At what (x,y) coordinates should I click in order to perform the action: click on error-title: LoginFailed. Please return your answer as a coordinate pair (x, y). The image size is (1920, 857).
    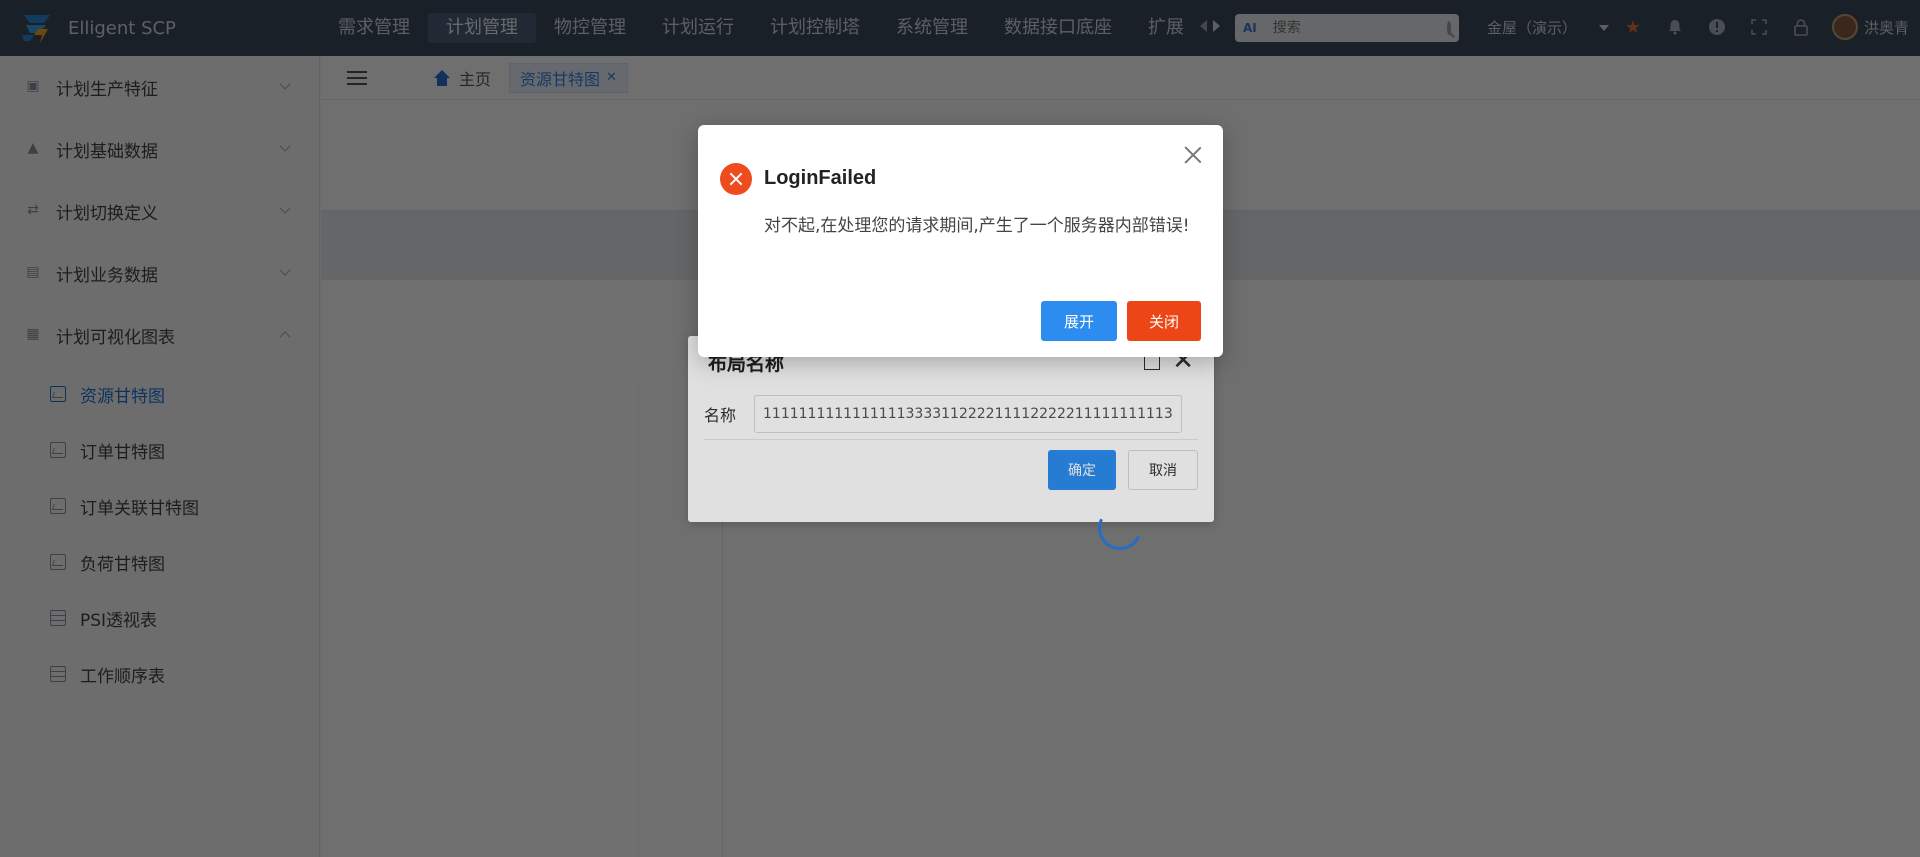
    Looking at the image, I should click on (820, 178).